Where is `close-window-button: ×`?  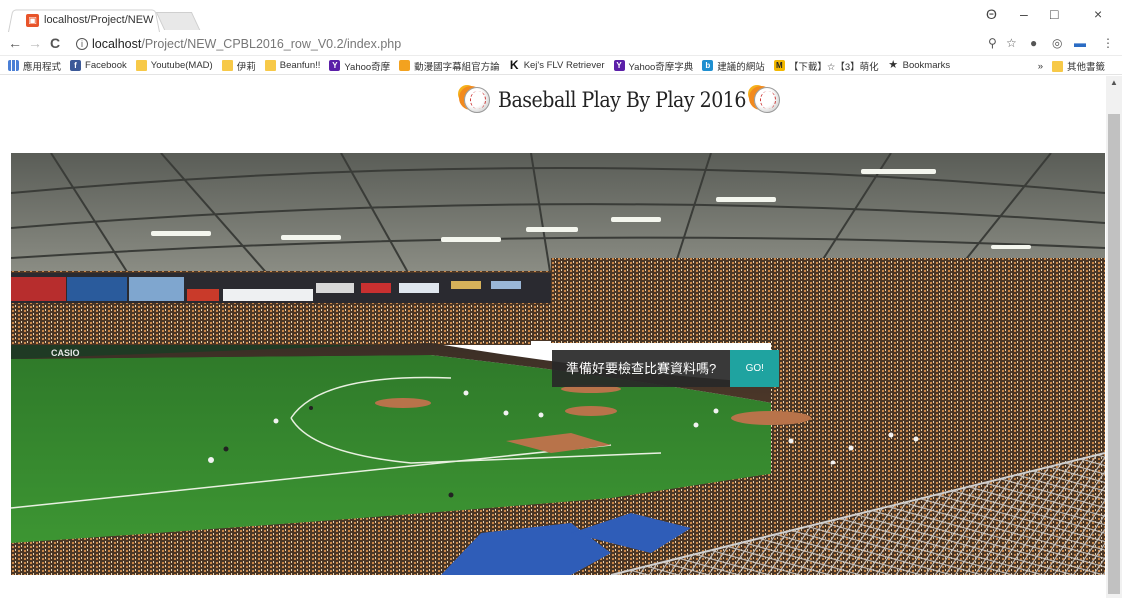
close-window-button: × is located at coordinates (1098, 14).